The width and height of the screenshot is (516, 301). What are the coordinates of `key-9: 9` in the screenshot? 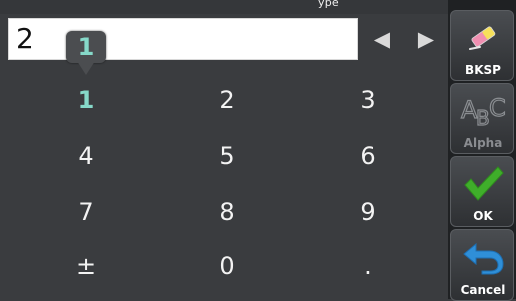 It's located at (368, 212).